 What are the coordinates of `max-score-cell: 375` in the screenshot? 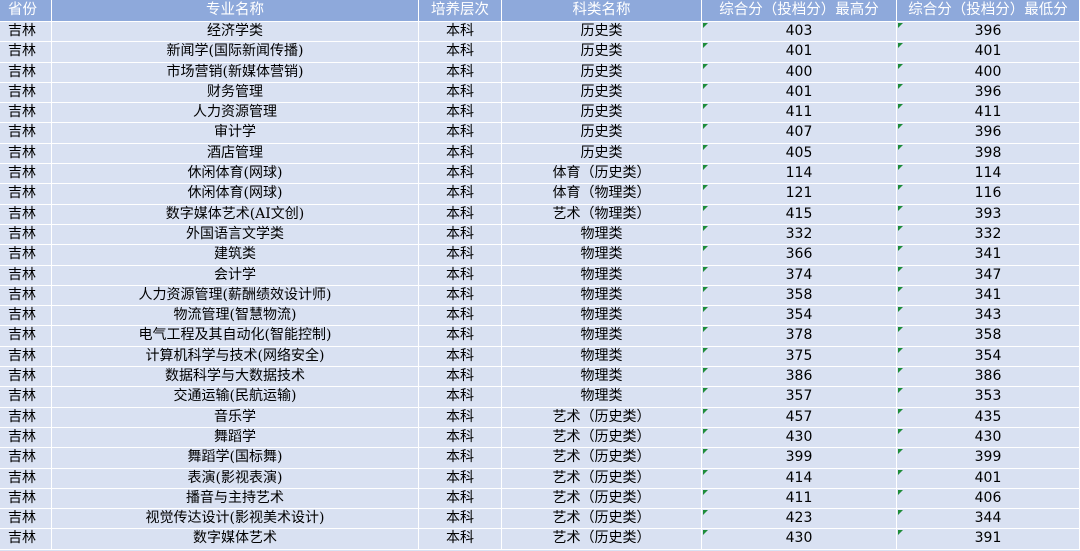 It's located at (799, 356).